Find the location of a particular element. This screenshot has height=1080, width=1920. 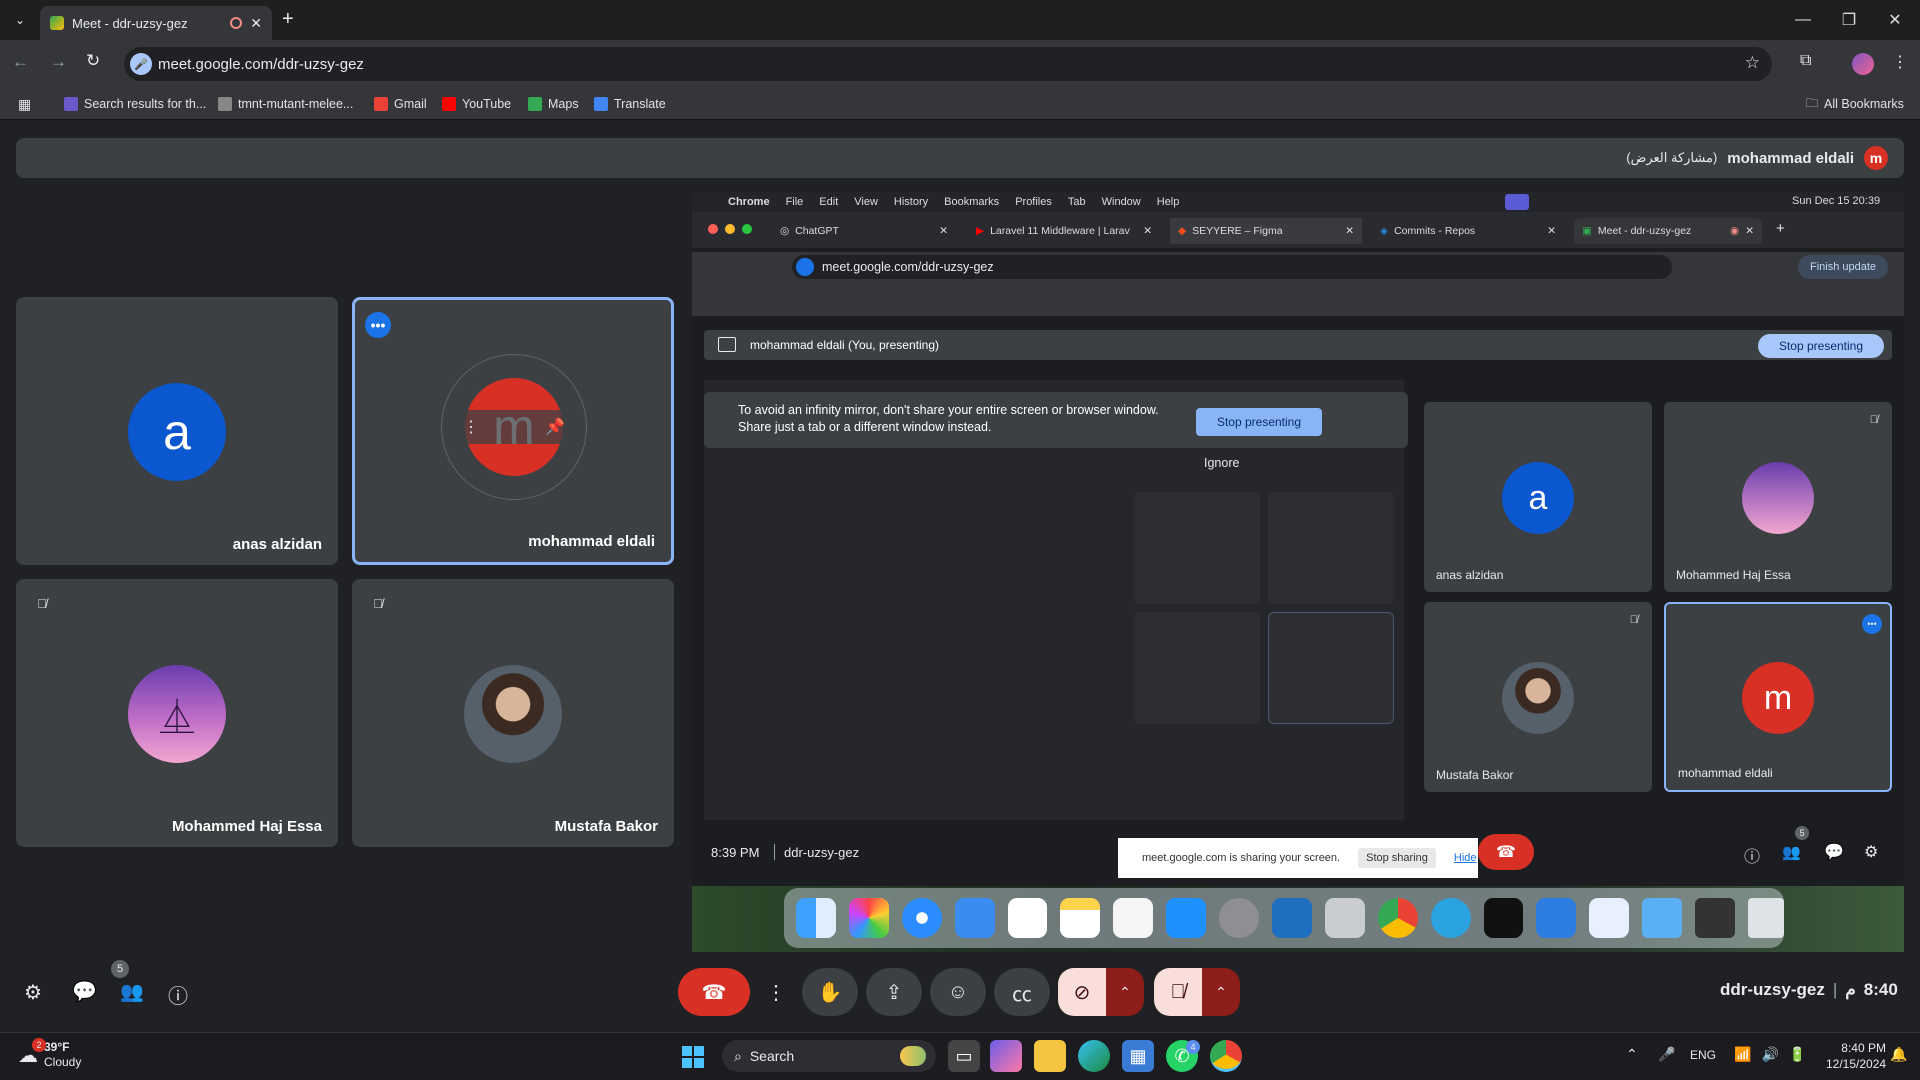

shared-tab-title: Meet - ddr-uzsy-gez is located at coordinates (1644, 231).